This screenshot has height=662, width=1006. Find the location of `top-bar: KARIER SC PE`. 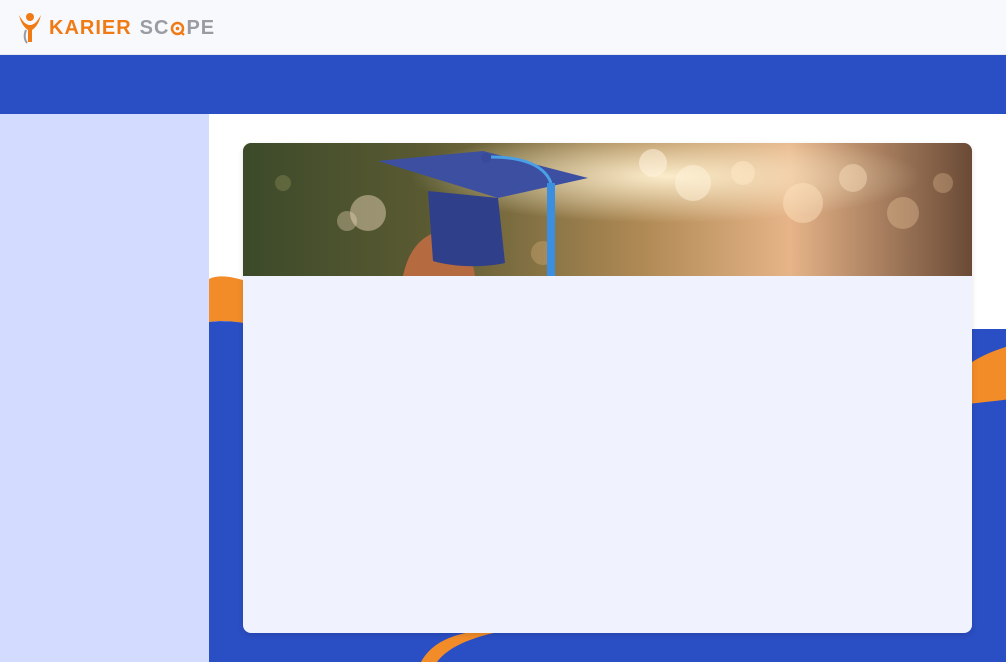

top-bar: KARIER SC PE is located at coordinates (503, 27).